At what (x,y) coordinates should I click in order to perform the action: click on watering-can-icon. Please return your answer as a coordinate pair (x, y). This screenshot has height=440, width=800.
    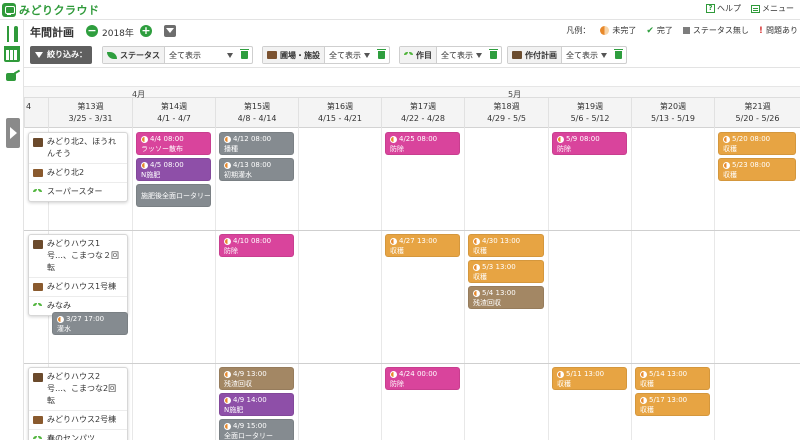
    Looking at the image, I should click on (12, 76).